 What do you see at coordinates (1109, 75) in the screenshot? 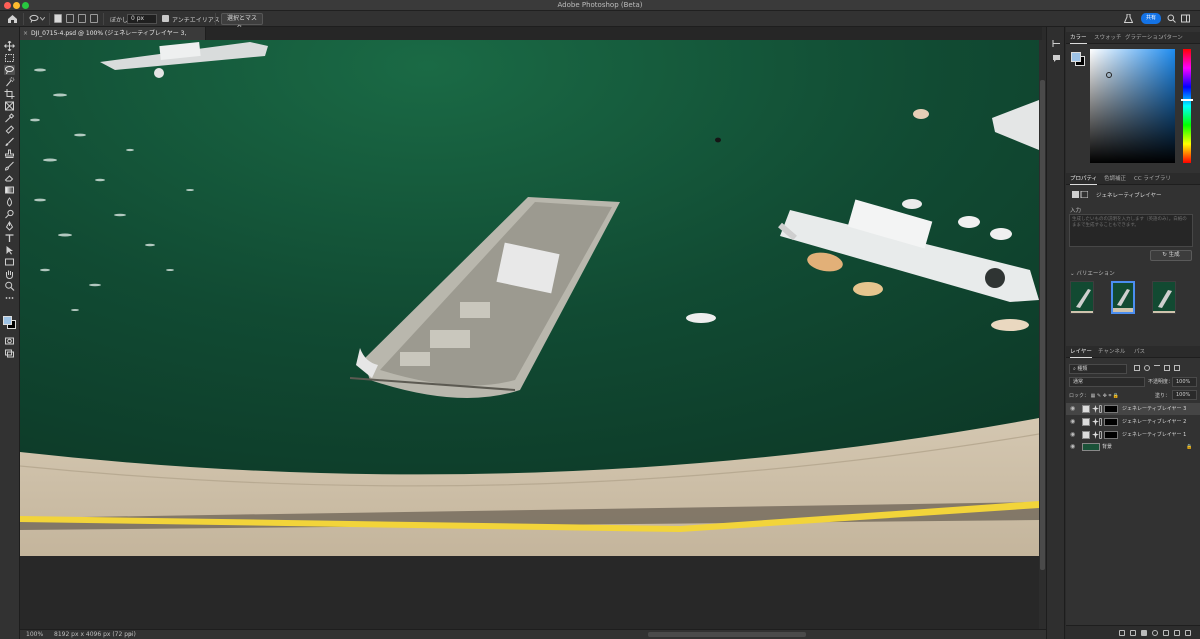
I see `color-picker-cursor` at bounding box center [1109, 75].